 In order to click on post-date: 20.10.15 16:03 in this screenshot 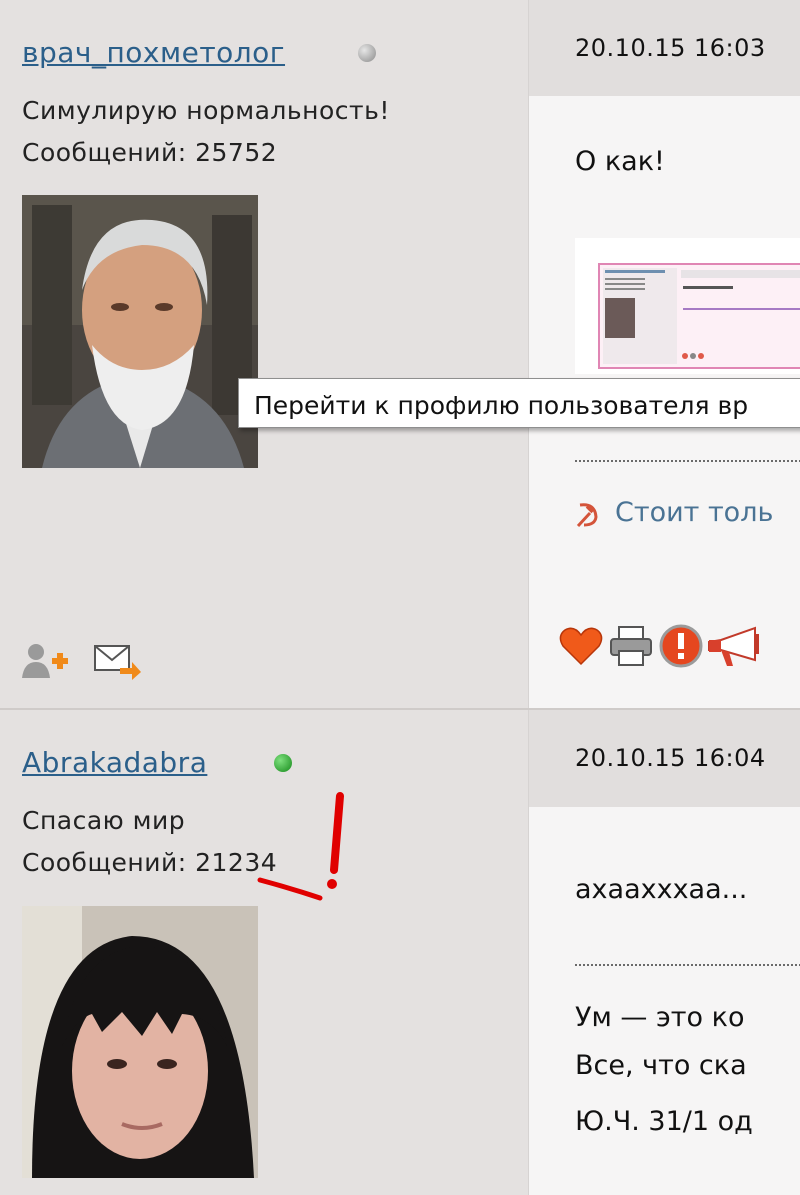, I will do `click(670, 48)`.